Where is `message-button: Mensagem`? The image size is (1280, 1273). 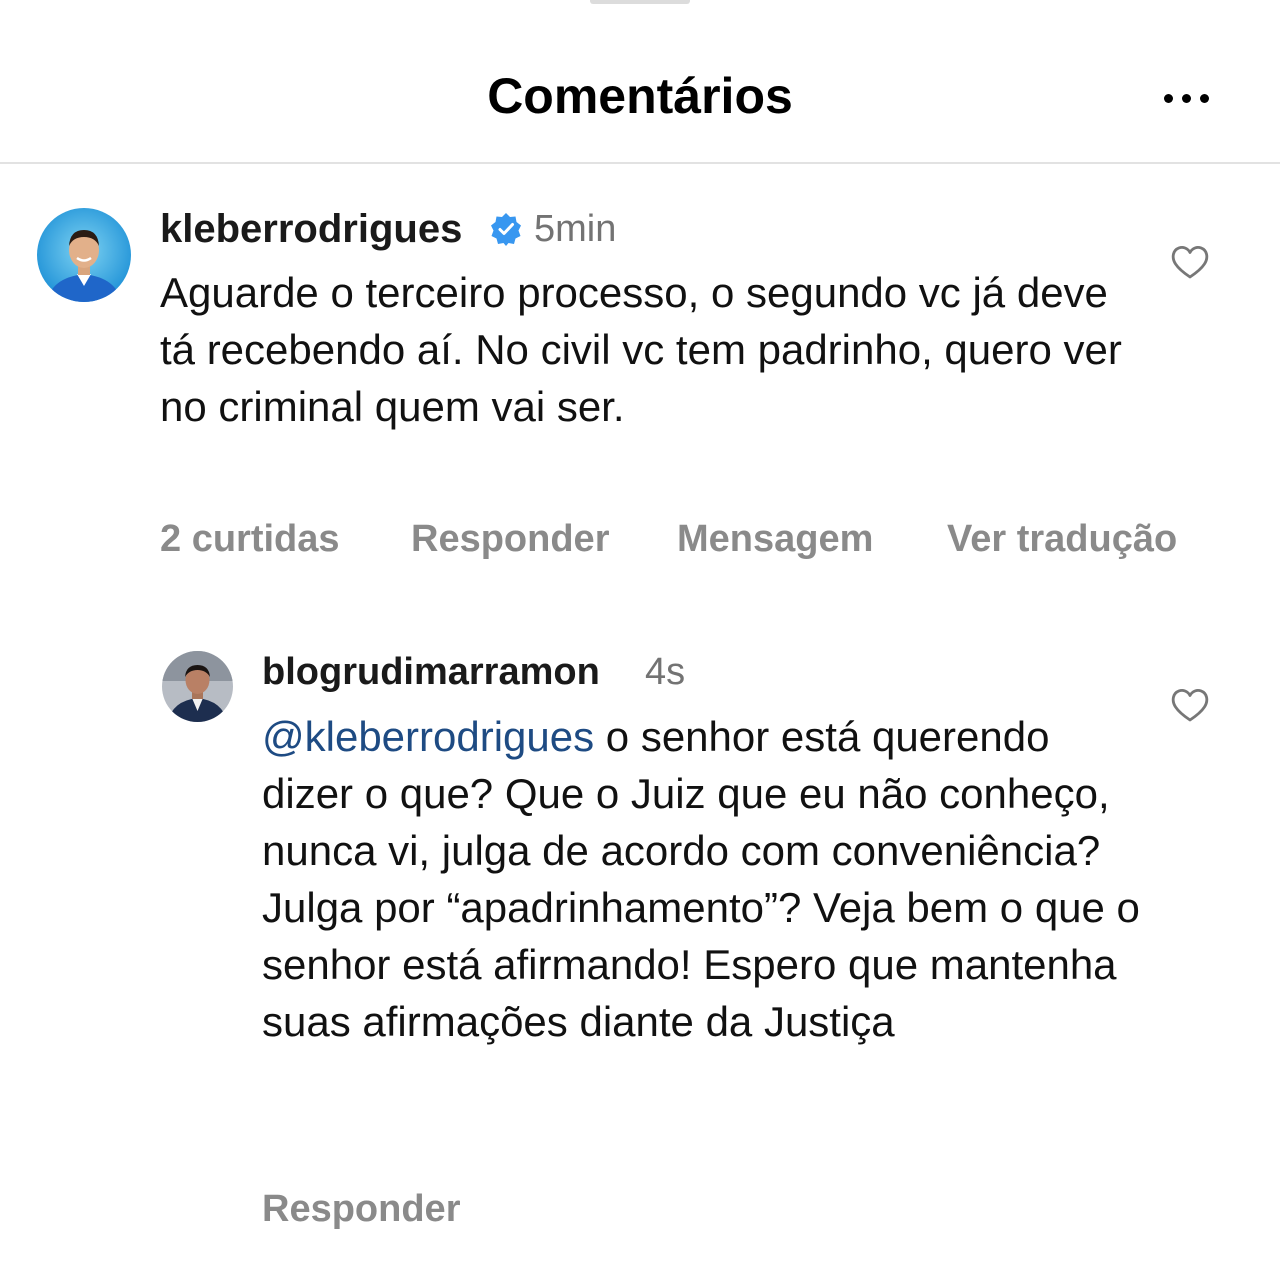
message-button: Mensagem is located at coordinates (775, 539).